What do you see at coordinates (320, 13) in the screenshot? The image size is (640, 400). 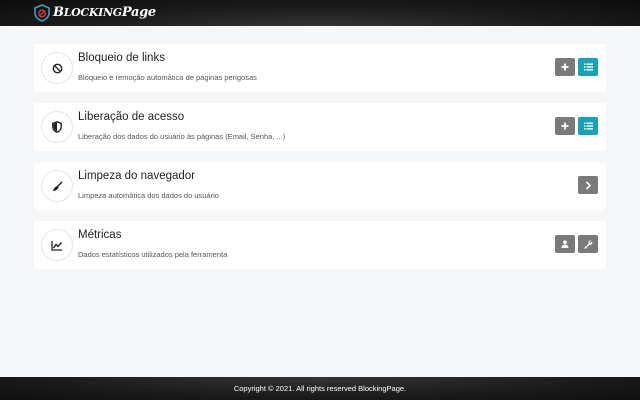 I see `top-bar: BLOCKINGPage` at bounding box center [320, 13].